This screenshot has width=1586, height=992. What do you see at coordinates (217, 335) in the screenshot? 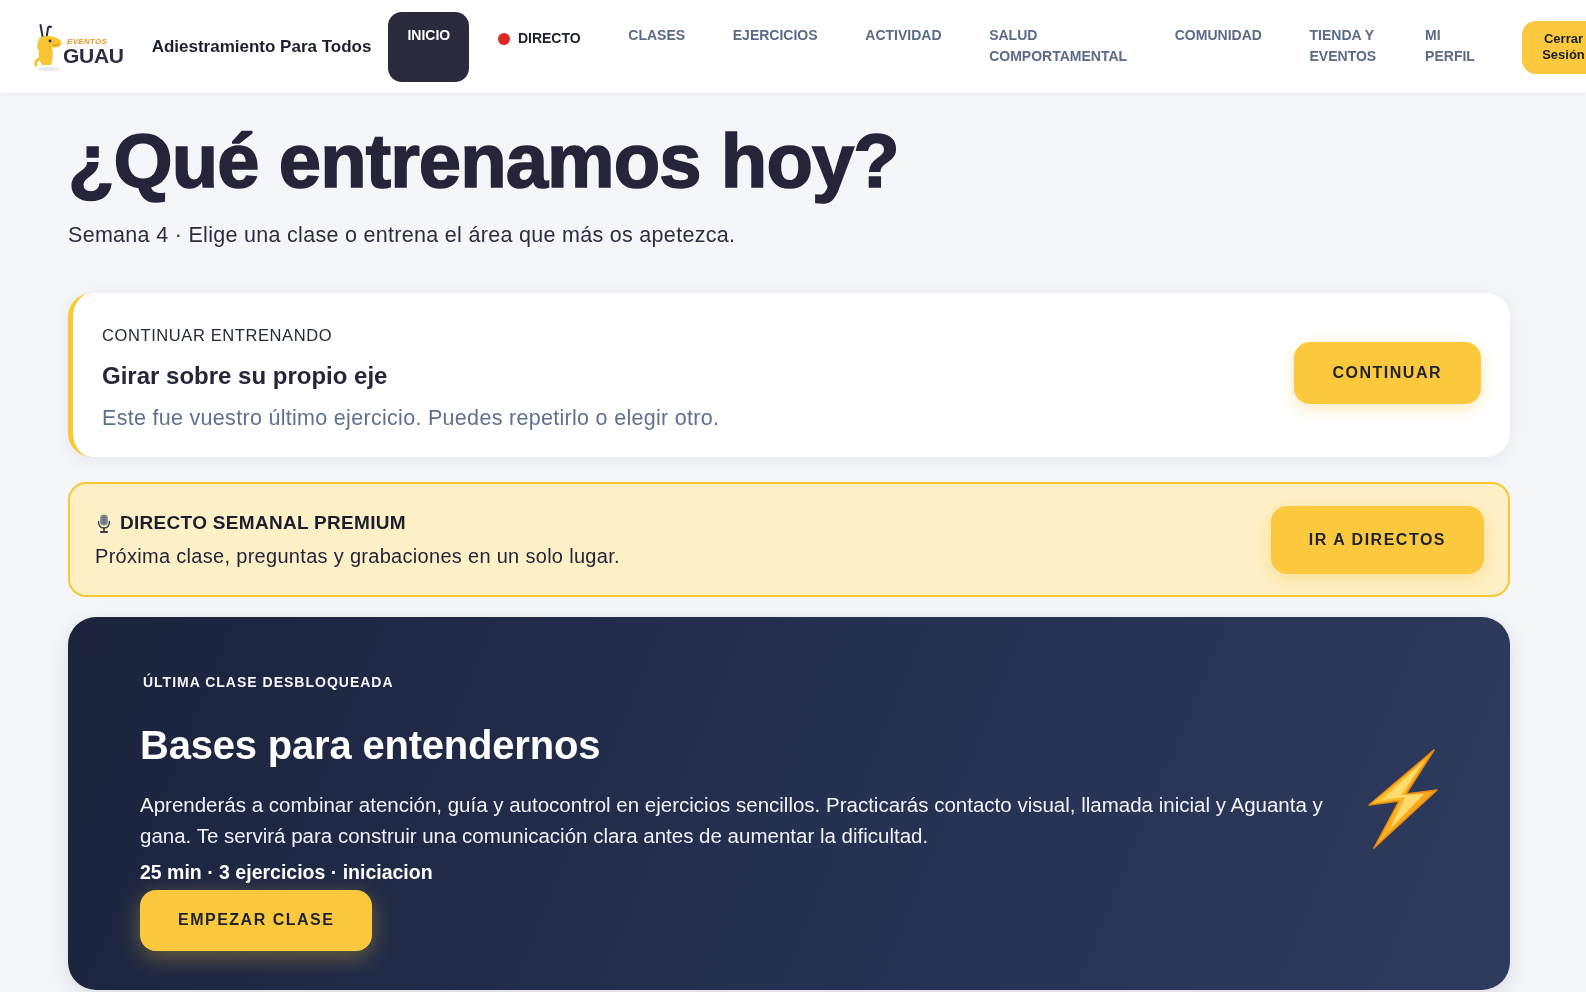
I see `section-label: CONTINUAR ENTRENANDO` at bounding box center [217, 335].